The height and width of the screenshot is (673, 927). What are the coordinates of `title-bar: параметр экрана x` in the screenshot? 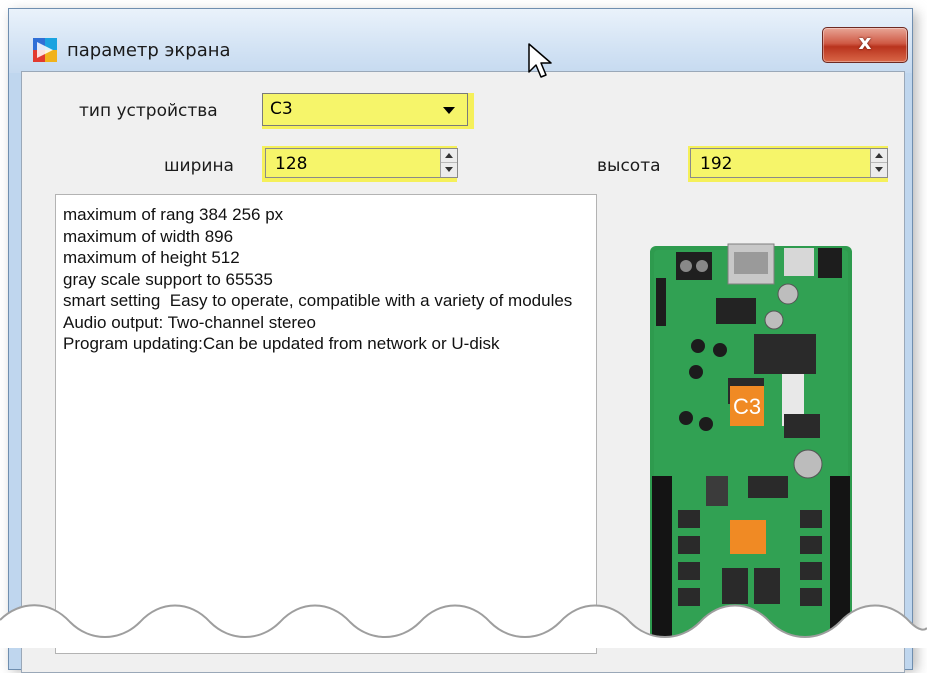 It's located at (460, 41).